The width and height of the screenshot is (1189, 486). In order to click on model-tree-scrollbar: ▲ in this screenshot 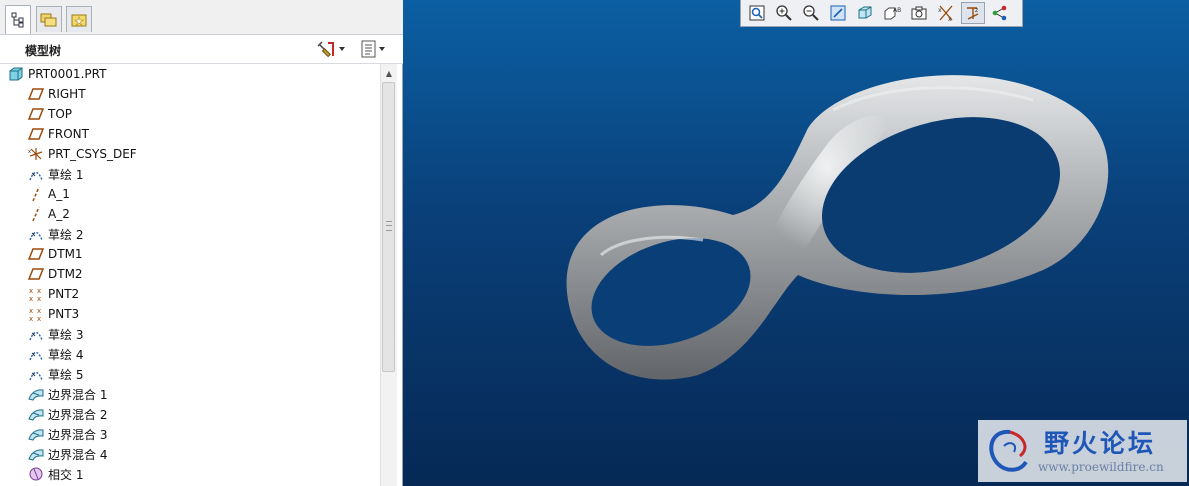, I will do `click(388, 275)`.